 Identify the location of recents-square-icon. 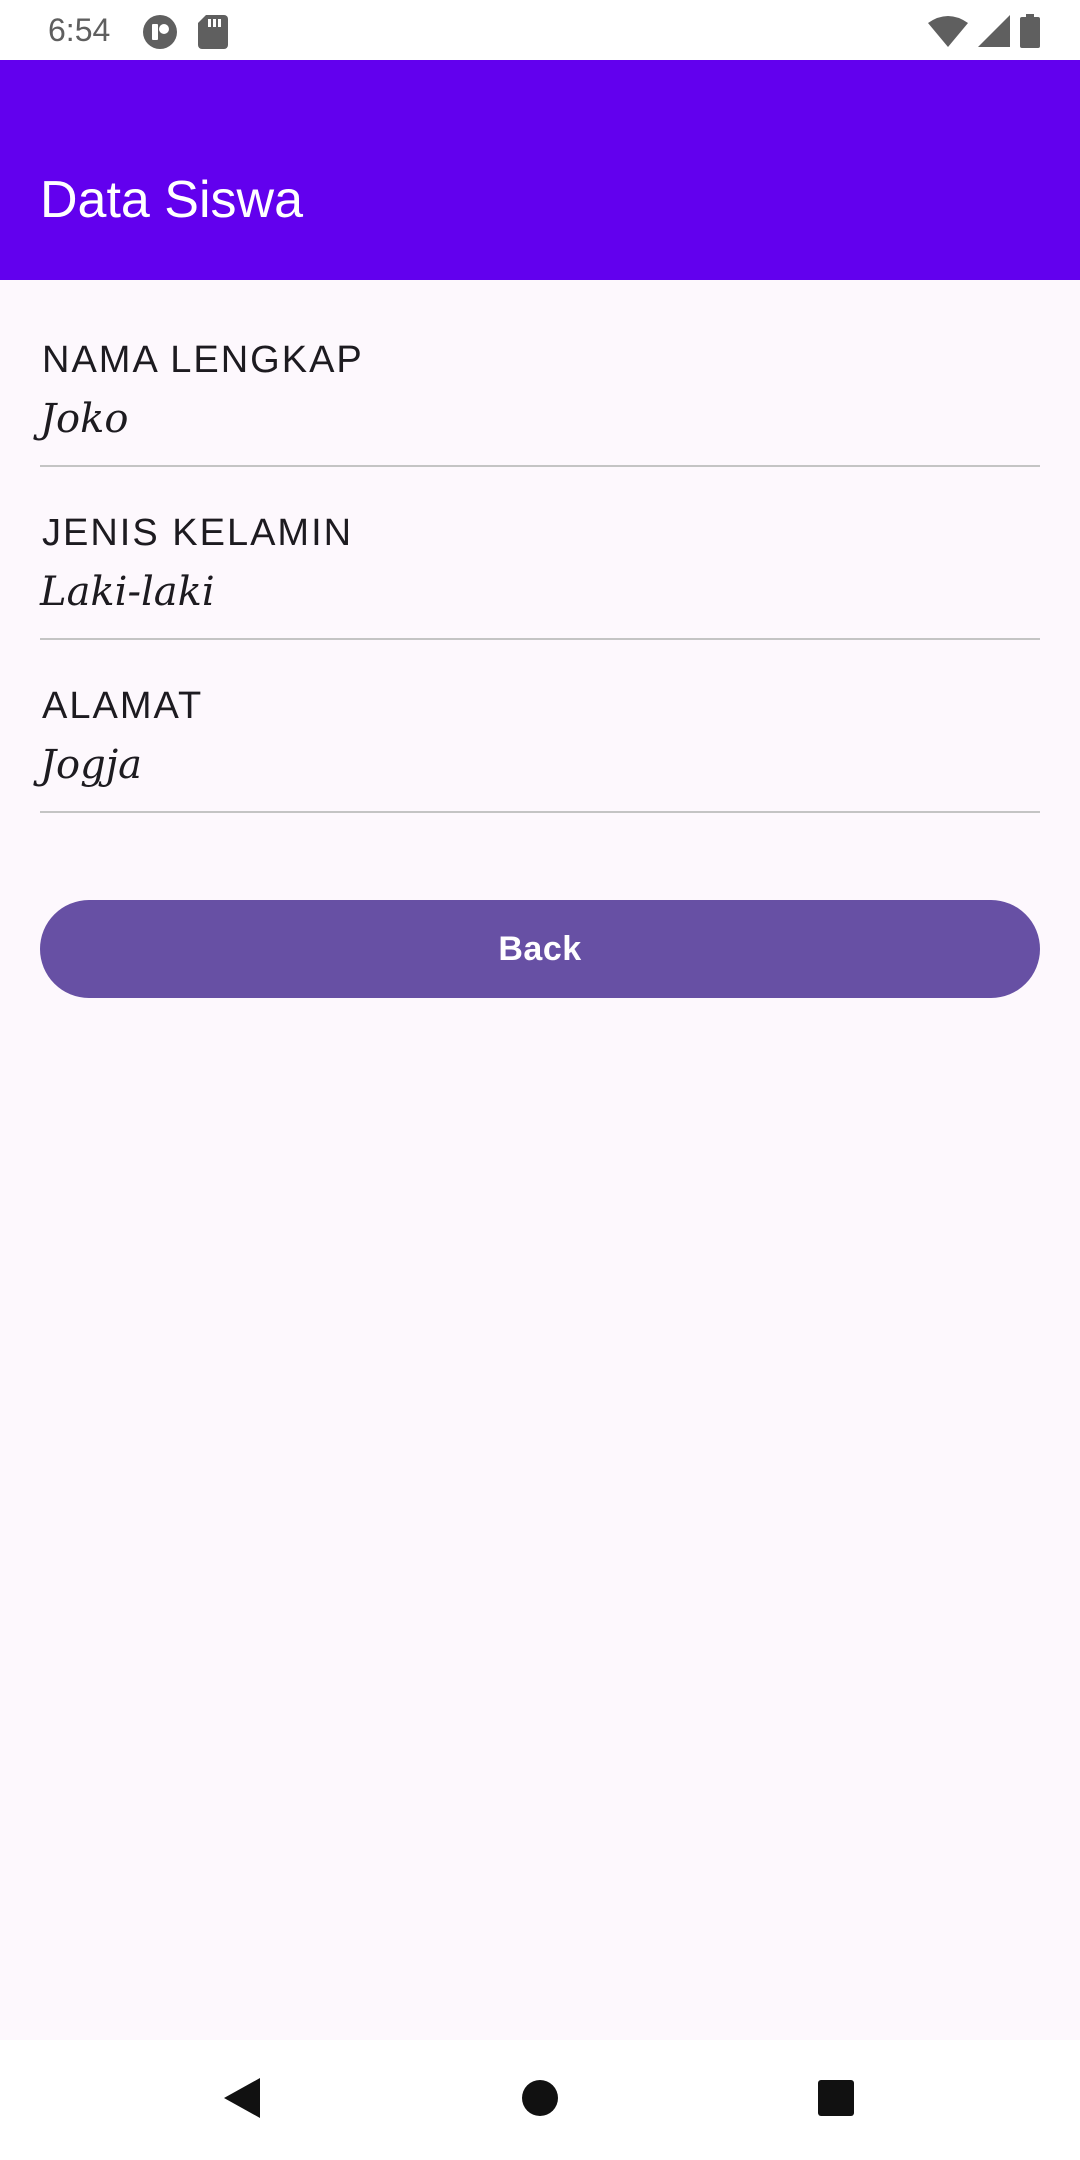
(836, 2100).